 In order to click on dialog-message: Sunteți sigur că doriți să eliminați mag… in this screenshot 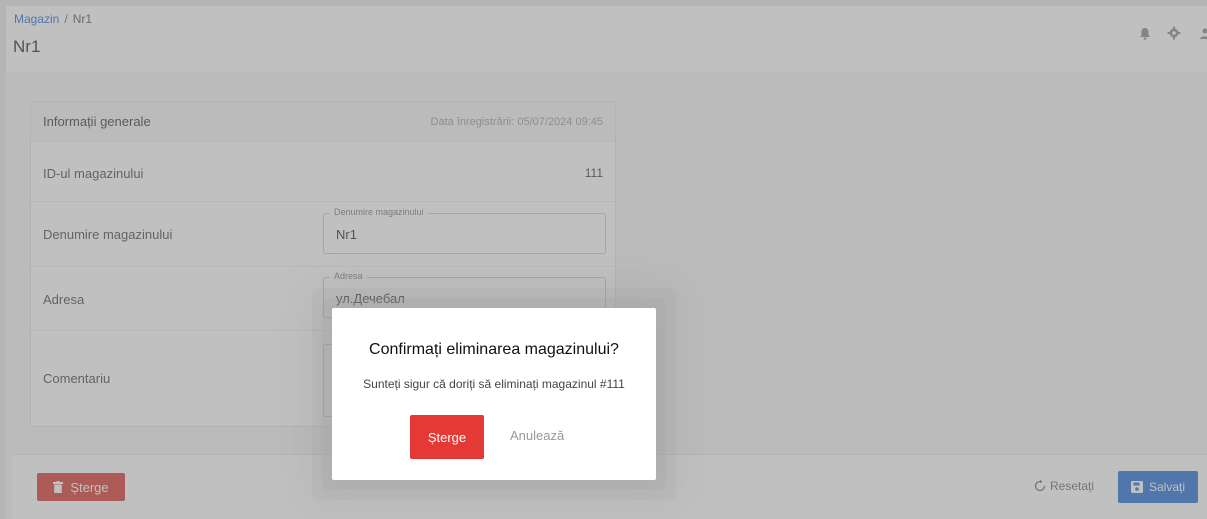, I will do `click(494, 384)`.